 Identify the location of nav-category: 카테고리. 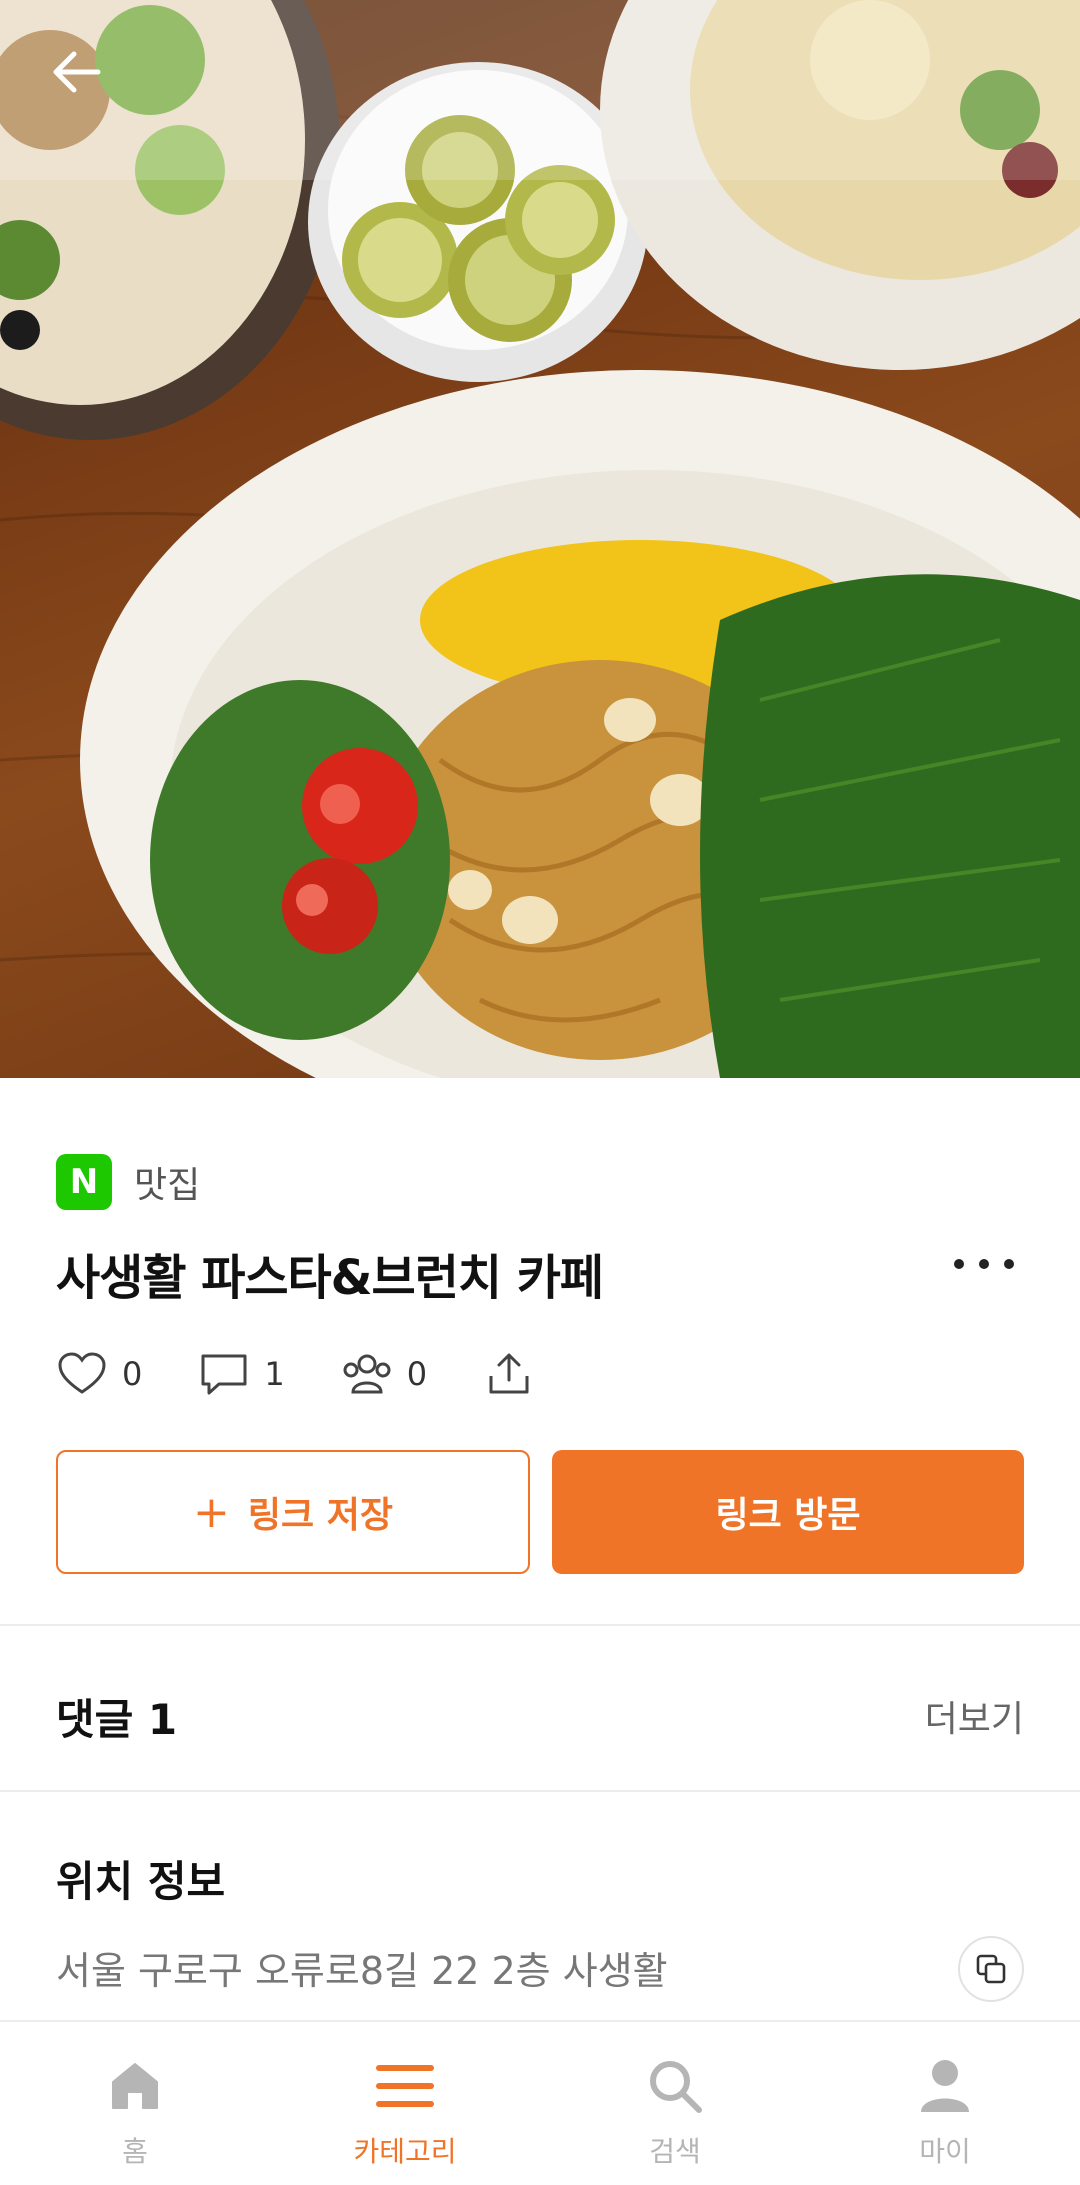
(405, 2103).